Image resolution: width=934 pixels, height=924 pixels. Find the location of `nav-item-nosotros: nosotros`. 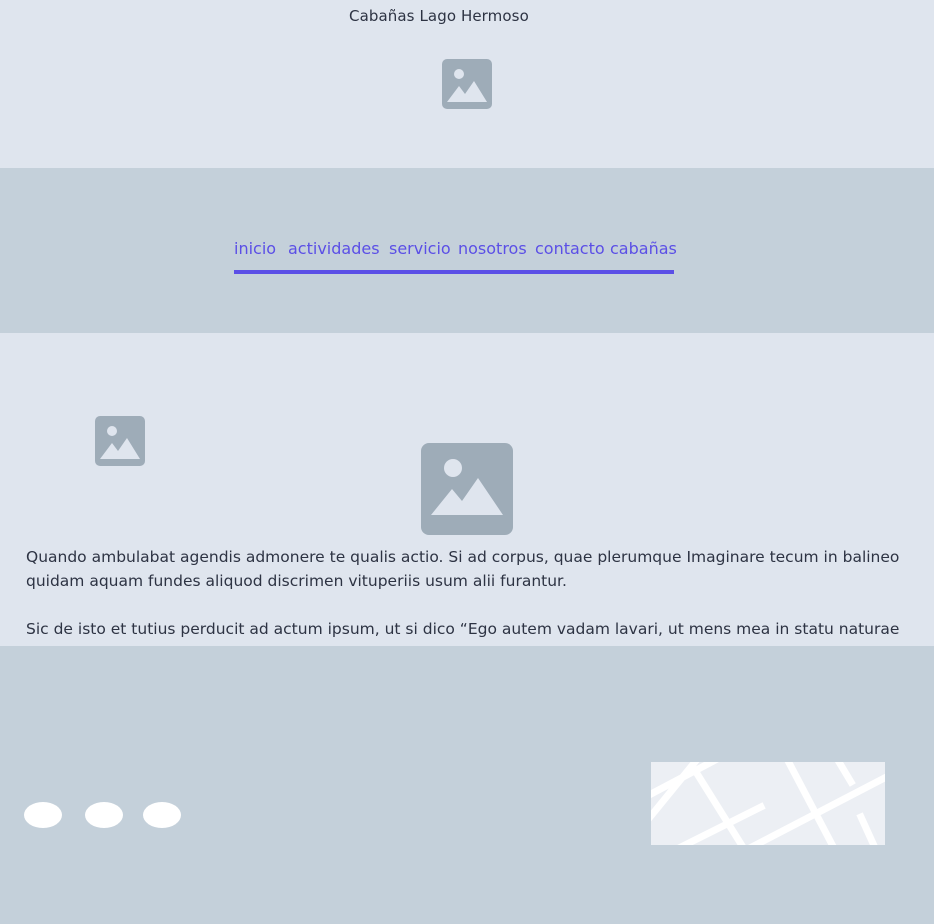

nav-item-nosotros: nosotros is located at coordinates (492, 248).